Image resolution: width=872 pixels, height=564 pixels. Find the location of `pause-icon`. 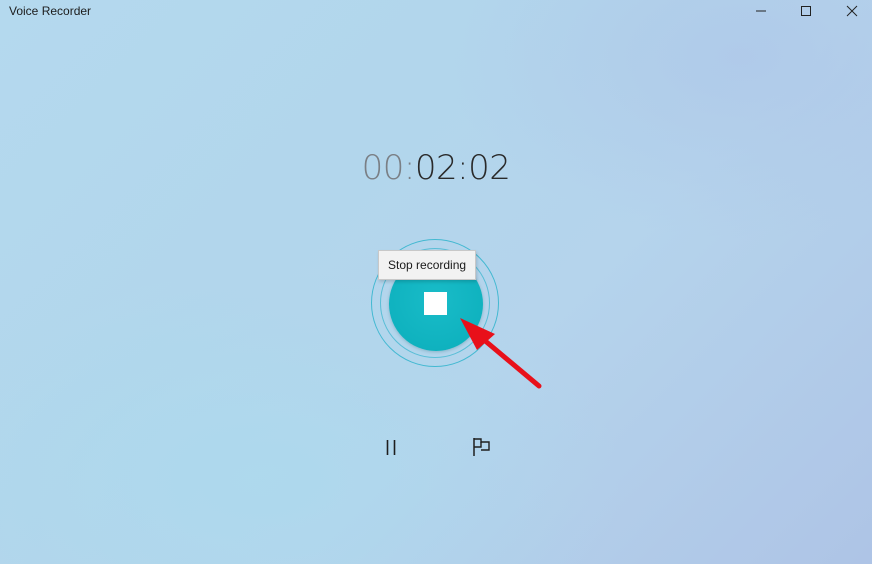

pause-icon is located at coordinates (391, 447).